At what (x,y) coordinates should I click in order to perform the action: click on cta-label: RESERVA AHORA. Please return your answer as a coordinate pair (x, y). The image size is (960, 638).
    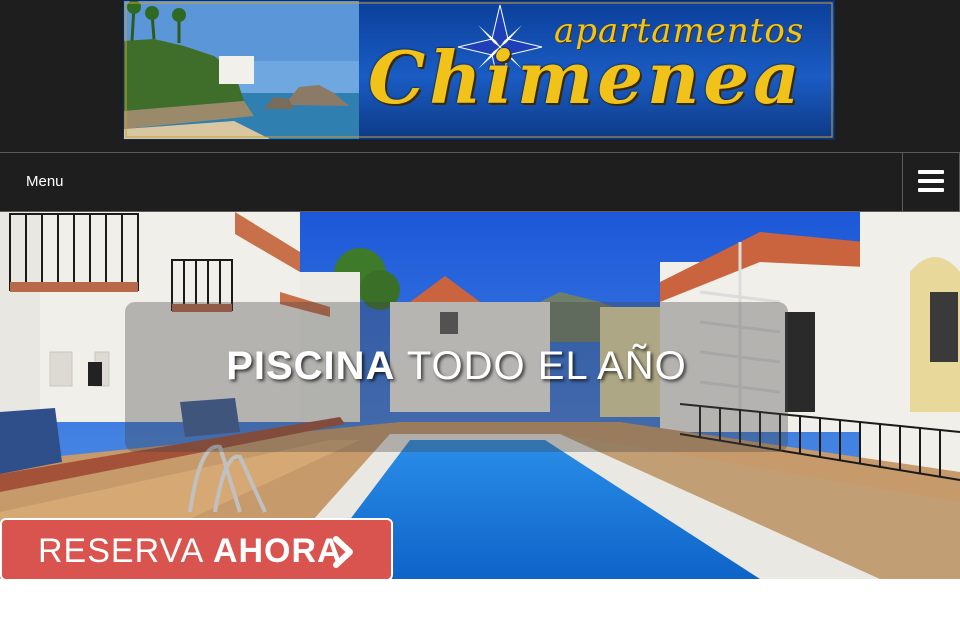
    Looking at the image, I should click on (190, 551).